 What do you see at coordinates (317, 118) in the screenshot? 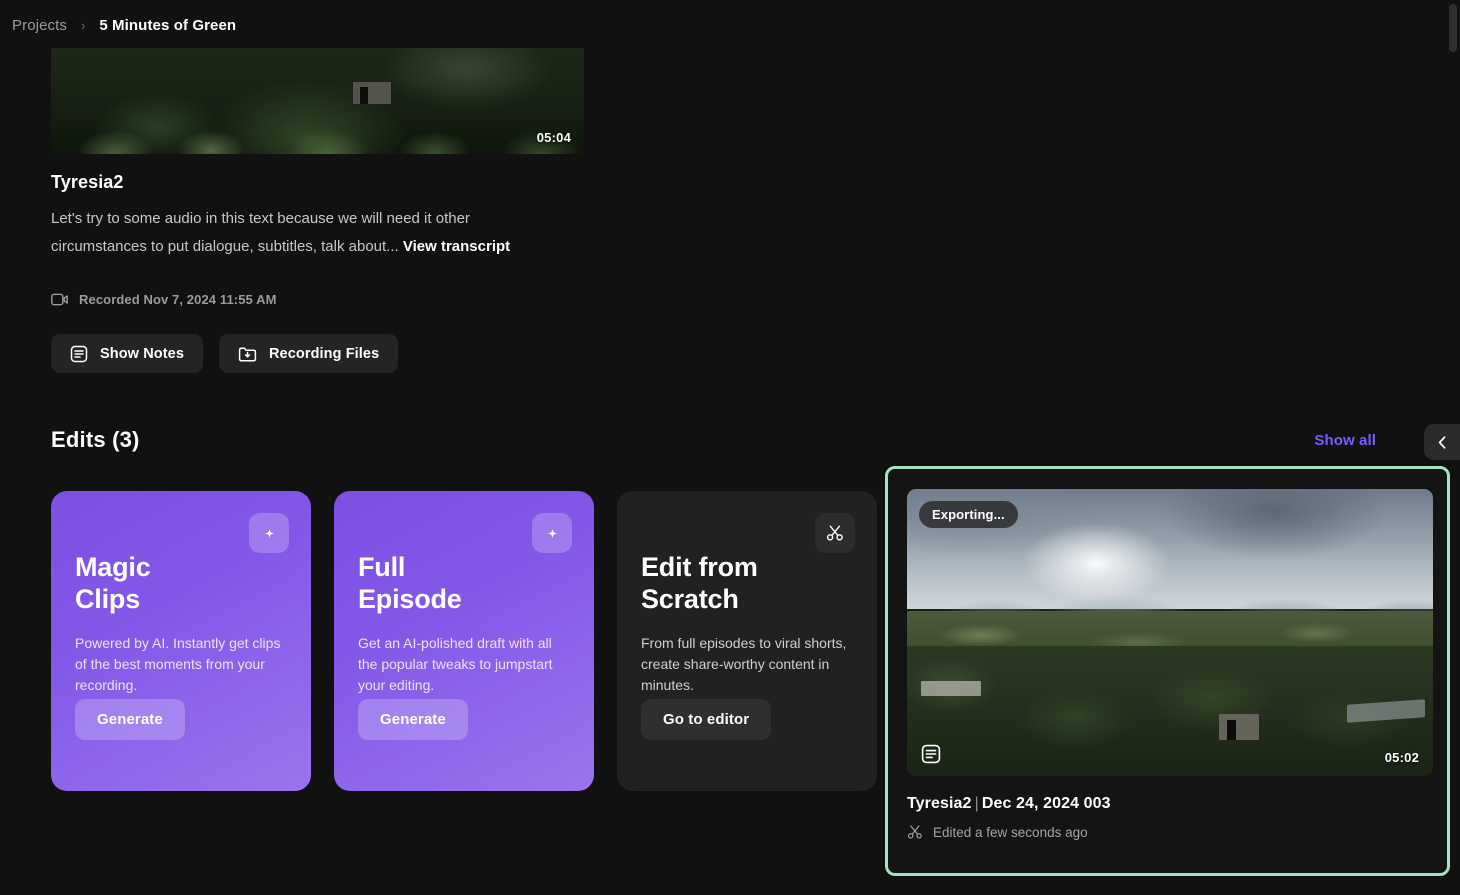
I see `recording-thumbnail-foliage` at bounding box center [317, 118].